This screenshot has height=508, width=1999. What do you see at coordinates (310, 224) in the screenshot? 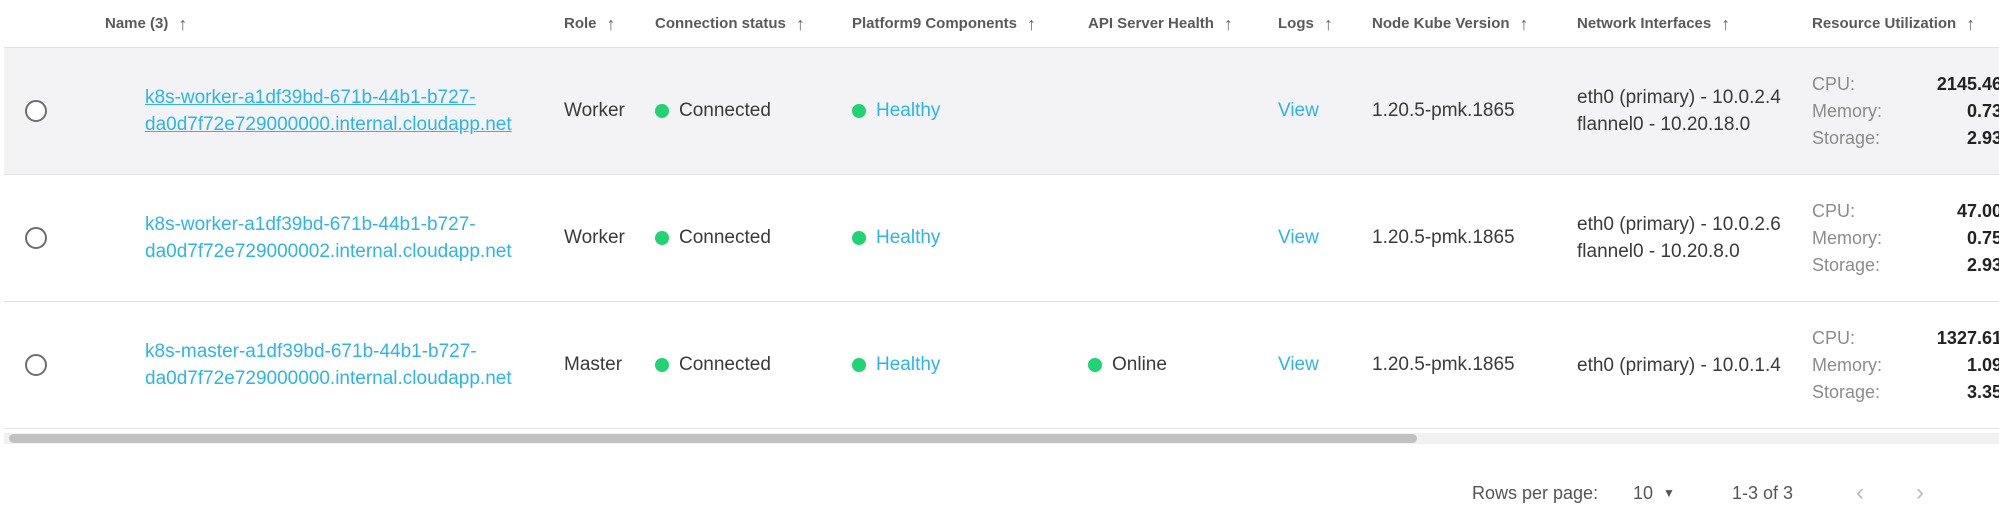
I see `node-name-line: k8s-worker-a1df39bd-671b-44b1-b727-` at bounding box center [310, 224].